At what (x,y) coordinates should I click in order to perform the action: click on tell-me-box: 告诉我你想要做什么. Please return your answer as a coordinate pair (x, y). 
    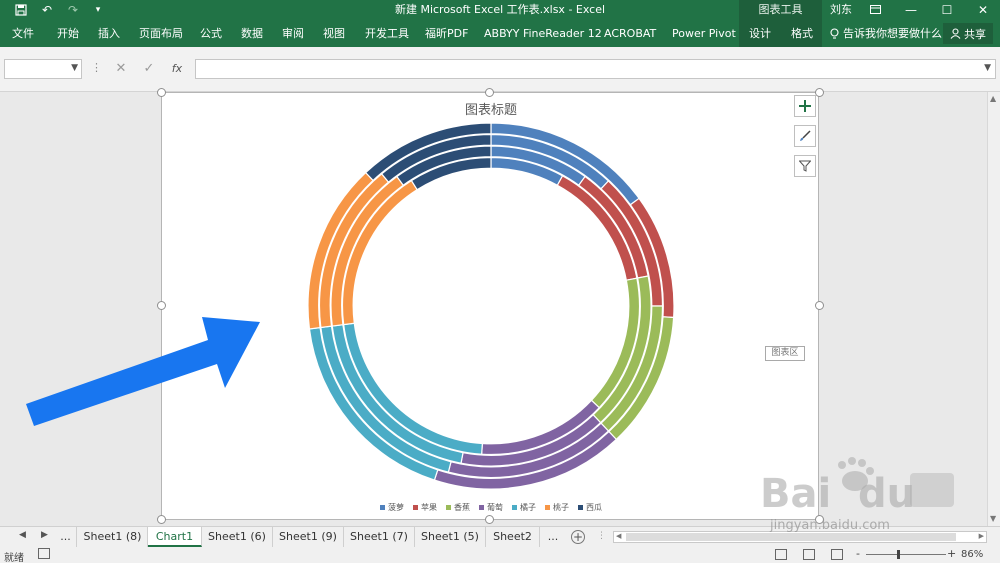
    Looking at the image, I should click on (886, 33).